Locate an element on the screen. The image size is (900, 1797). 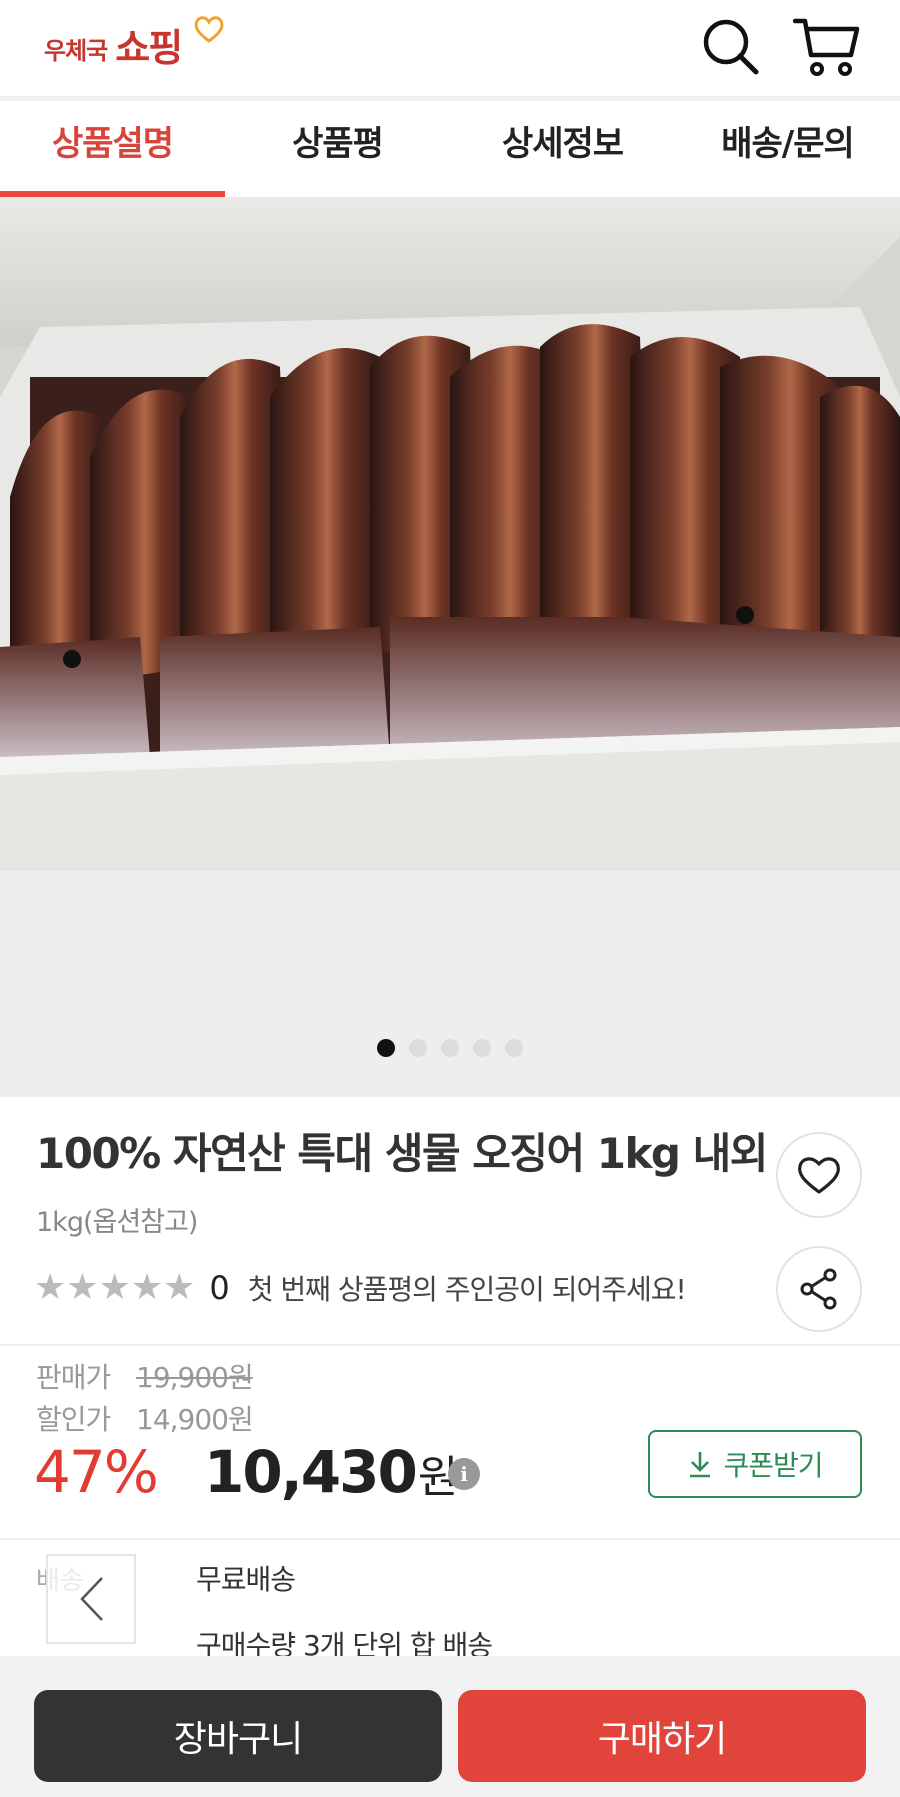
logo: 우체국 쇼핑 is located at coordinates (134, 45).